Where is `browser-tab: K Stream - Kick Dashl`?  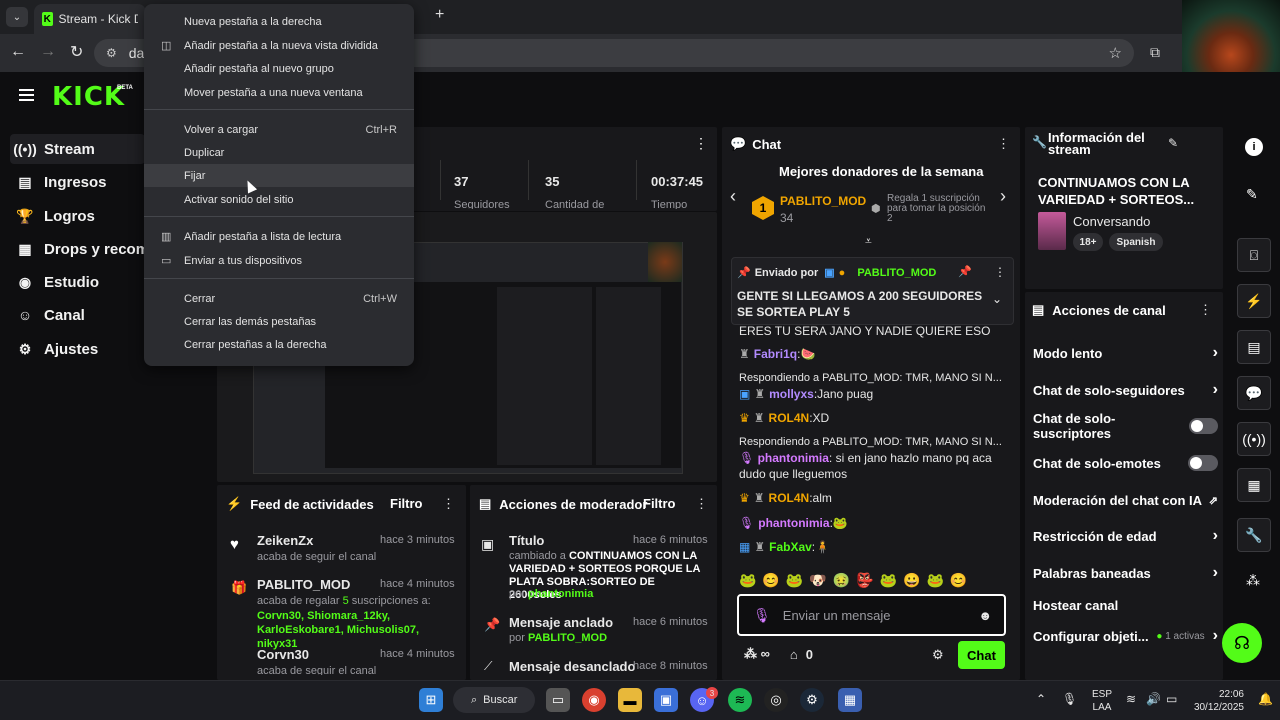
browser-tab: K Stream - Kick Dashl is located at coordinates (90, 19).